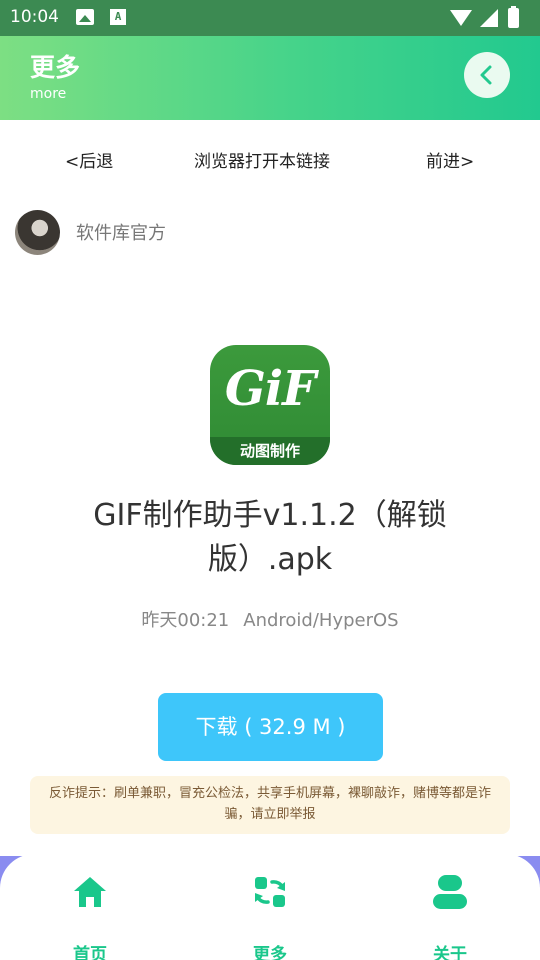 The image size is (540, 960). Describe the element at coordinates (270, 18) in the screenshot. I see `status-bar: 10:04 A` at that location.